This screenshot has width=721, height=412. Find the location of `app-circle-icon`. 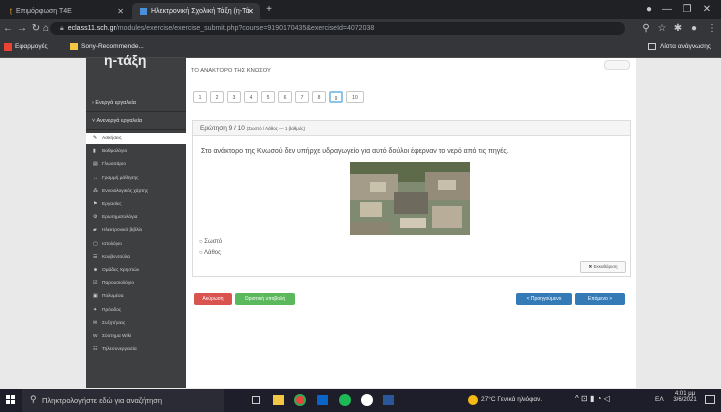

app-circle-icon is located at coordinates (367, 400).